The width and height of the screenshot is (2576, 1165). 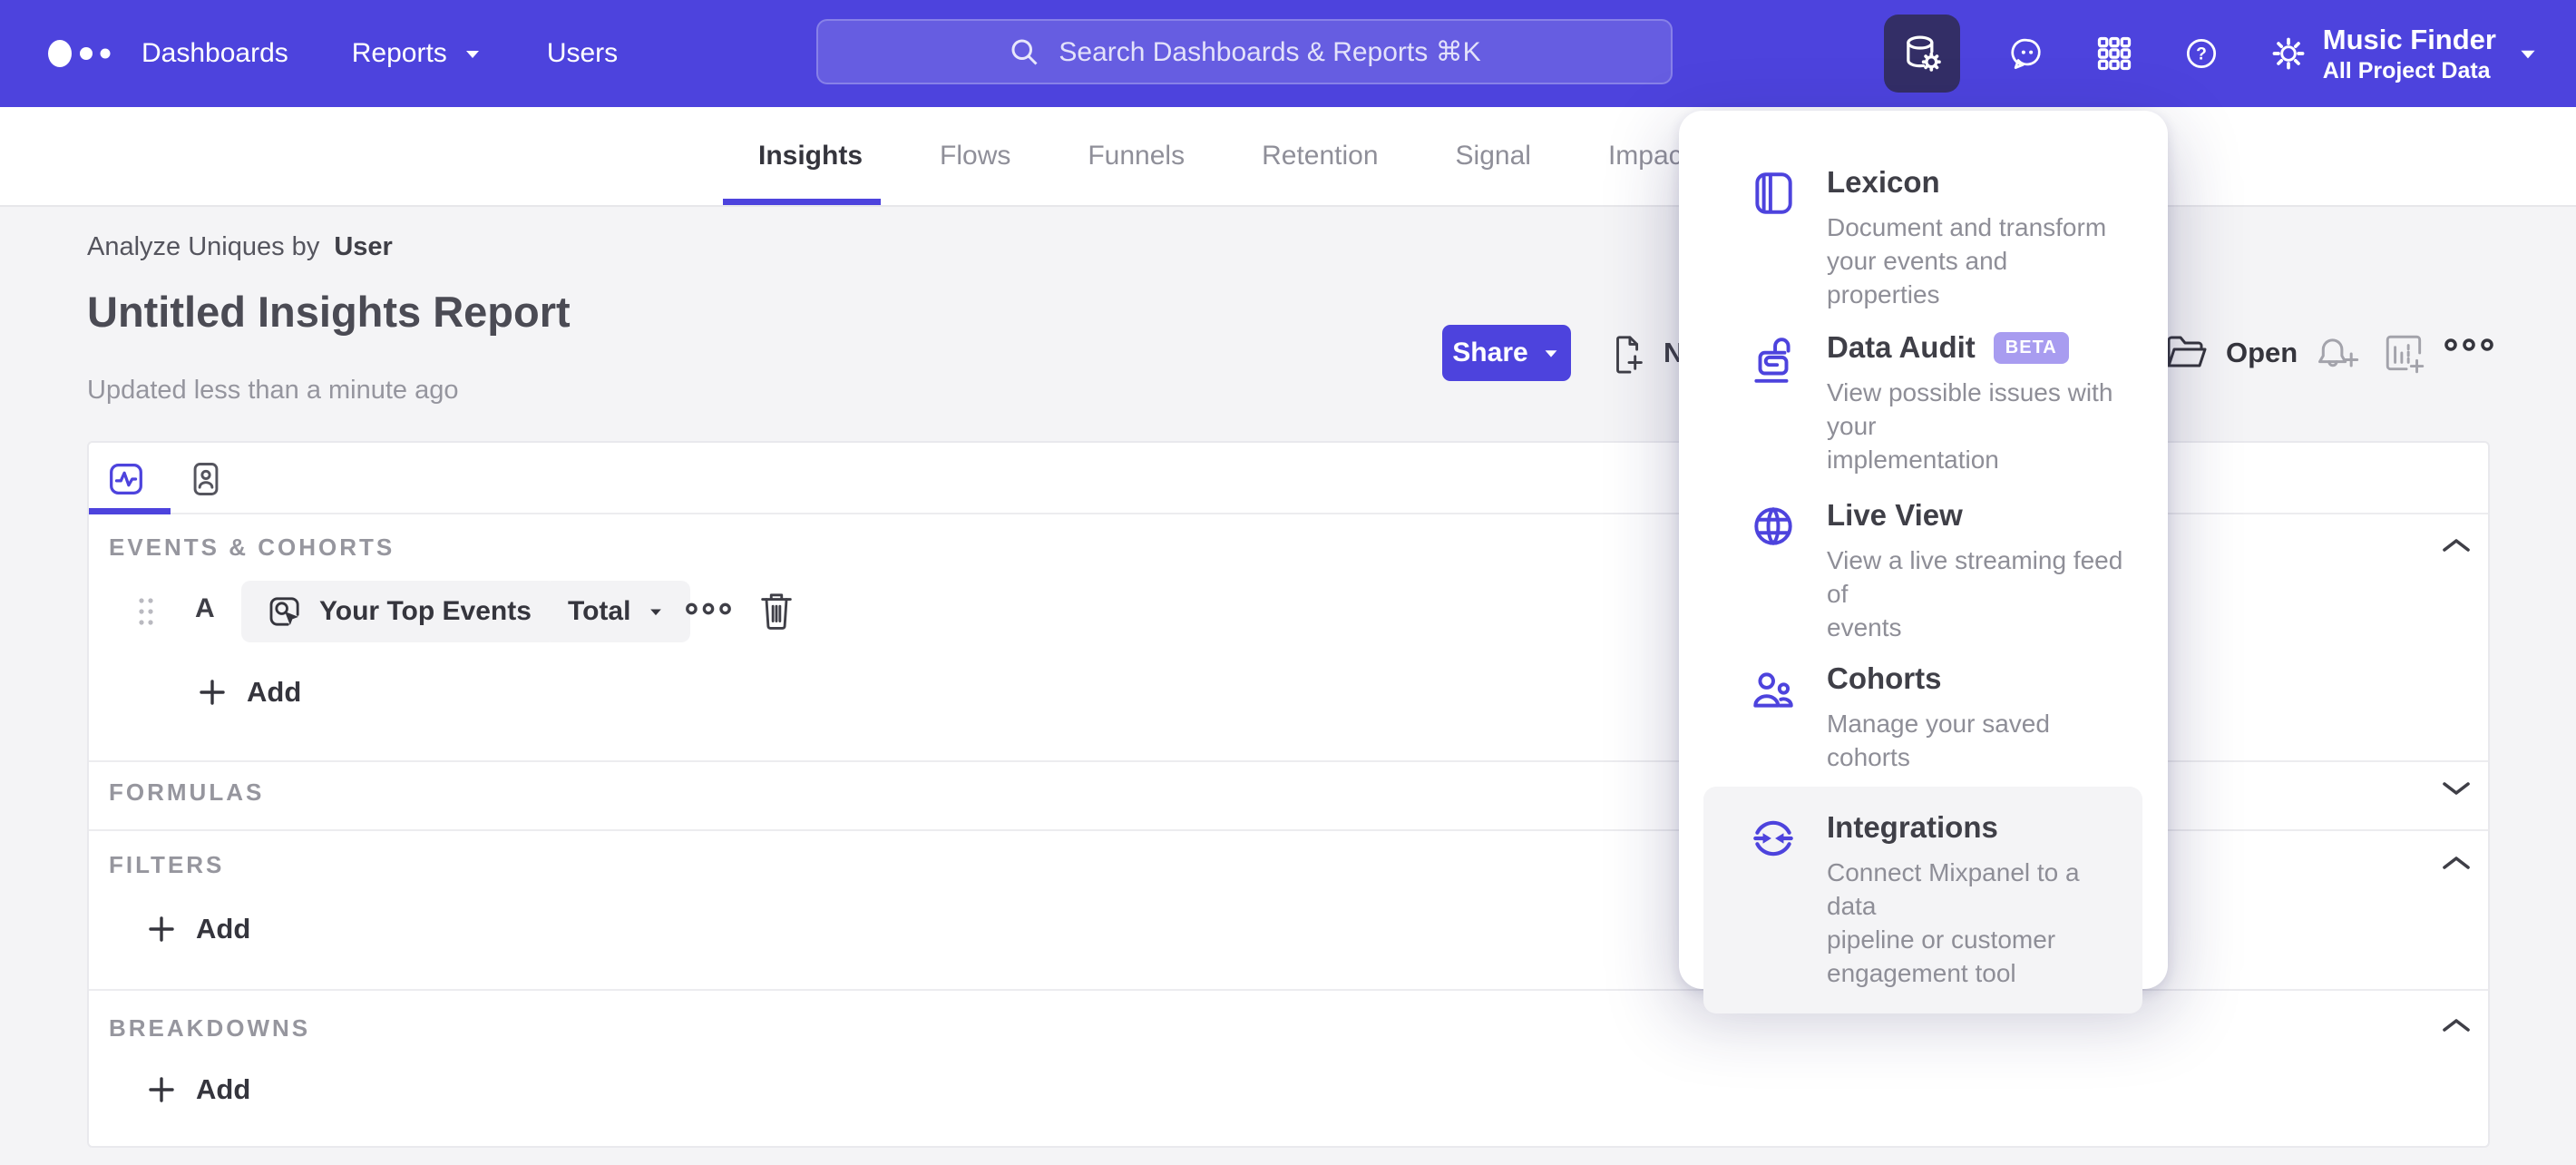 What do you see at coordinates (2262, 352) in the screenshot?
I see `open-button-label: Open` at bounding box center [2262, 352].